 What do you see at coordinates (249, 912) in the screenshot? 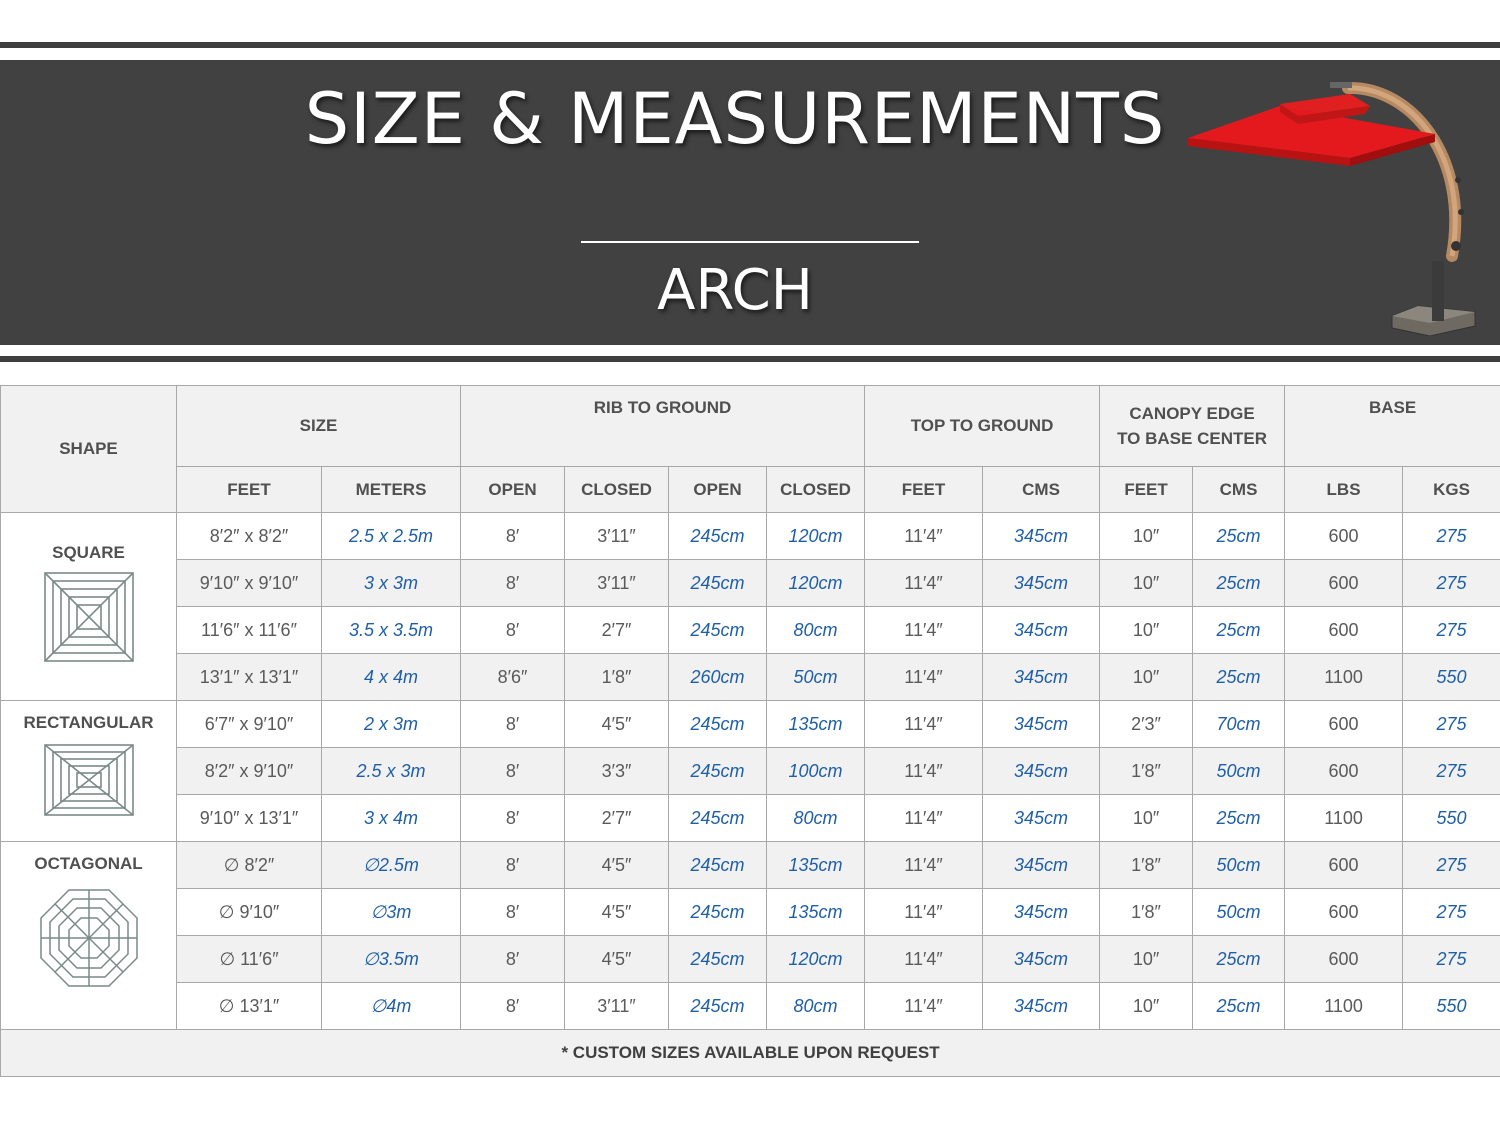
I see `cell-size-feet: ∅ 9′10″` at bounding box center [249, 912].